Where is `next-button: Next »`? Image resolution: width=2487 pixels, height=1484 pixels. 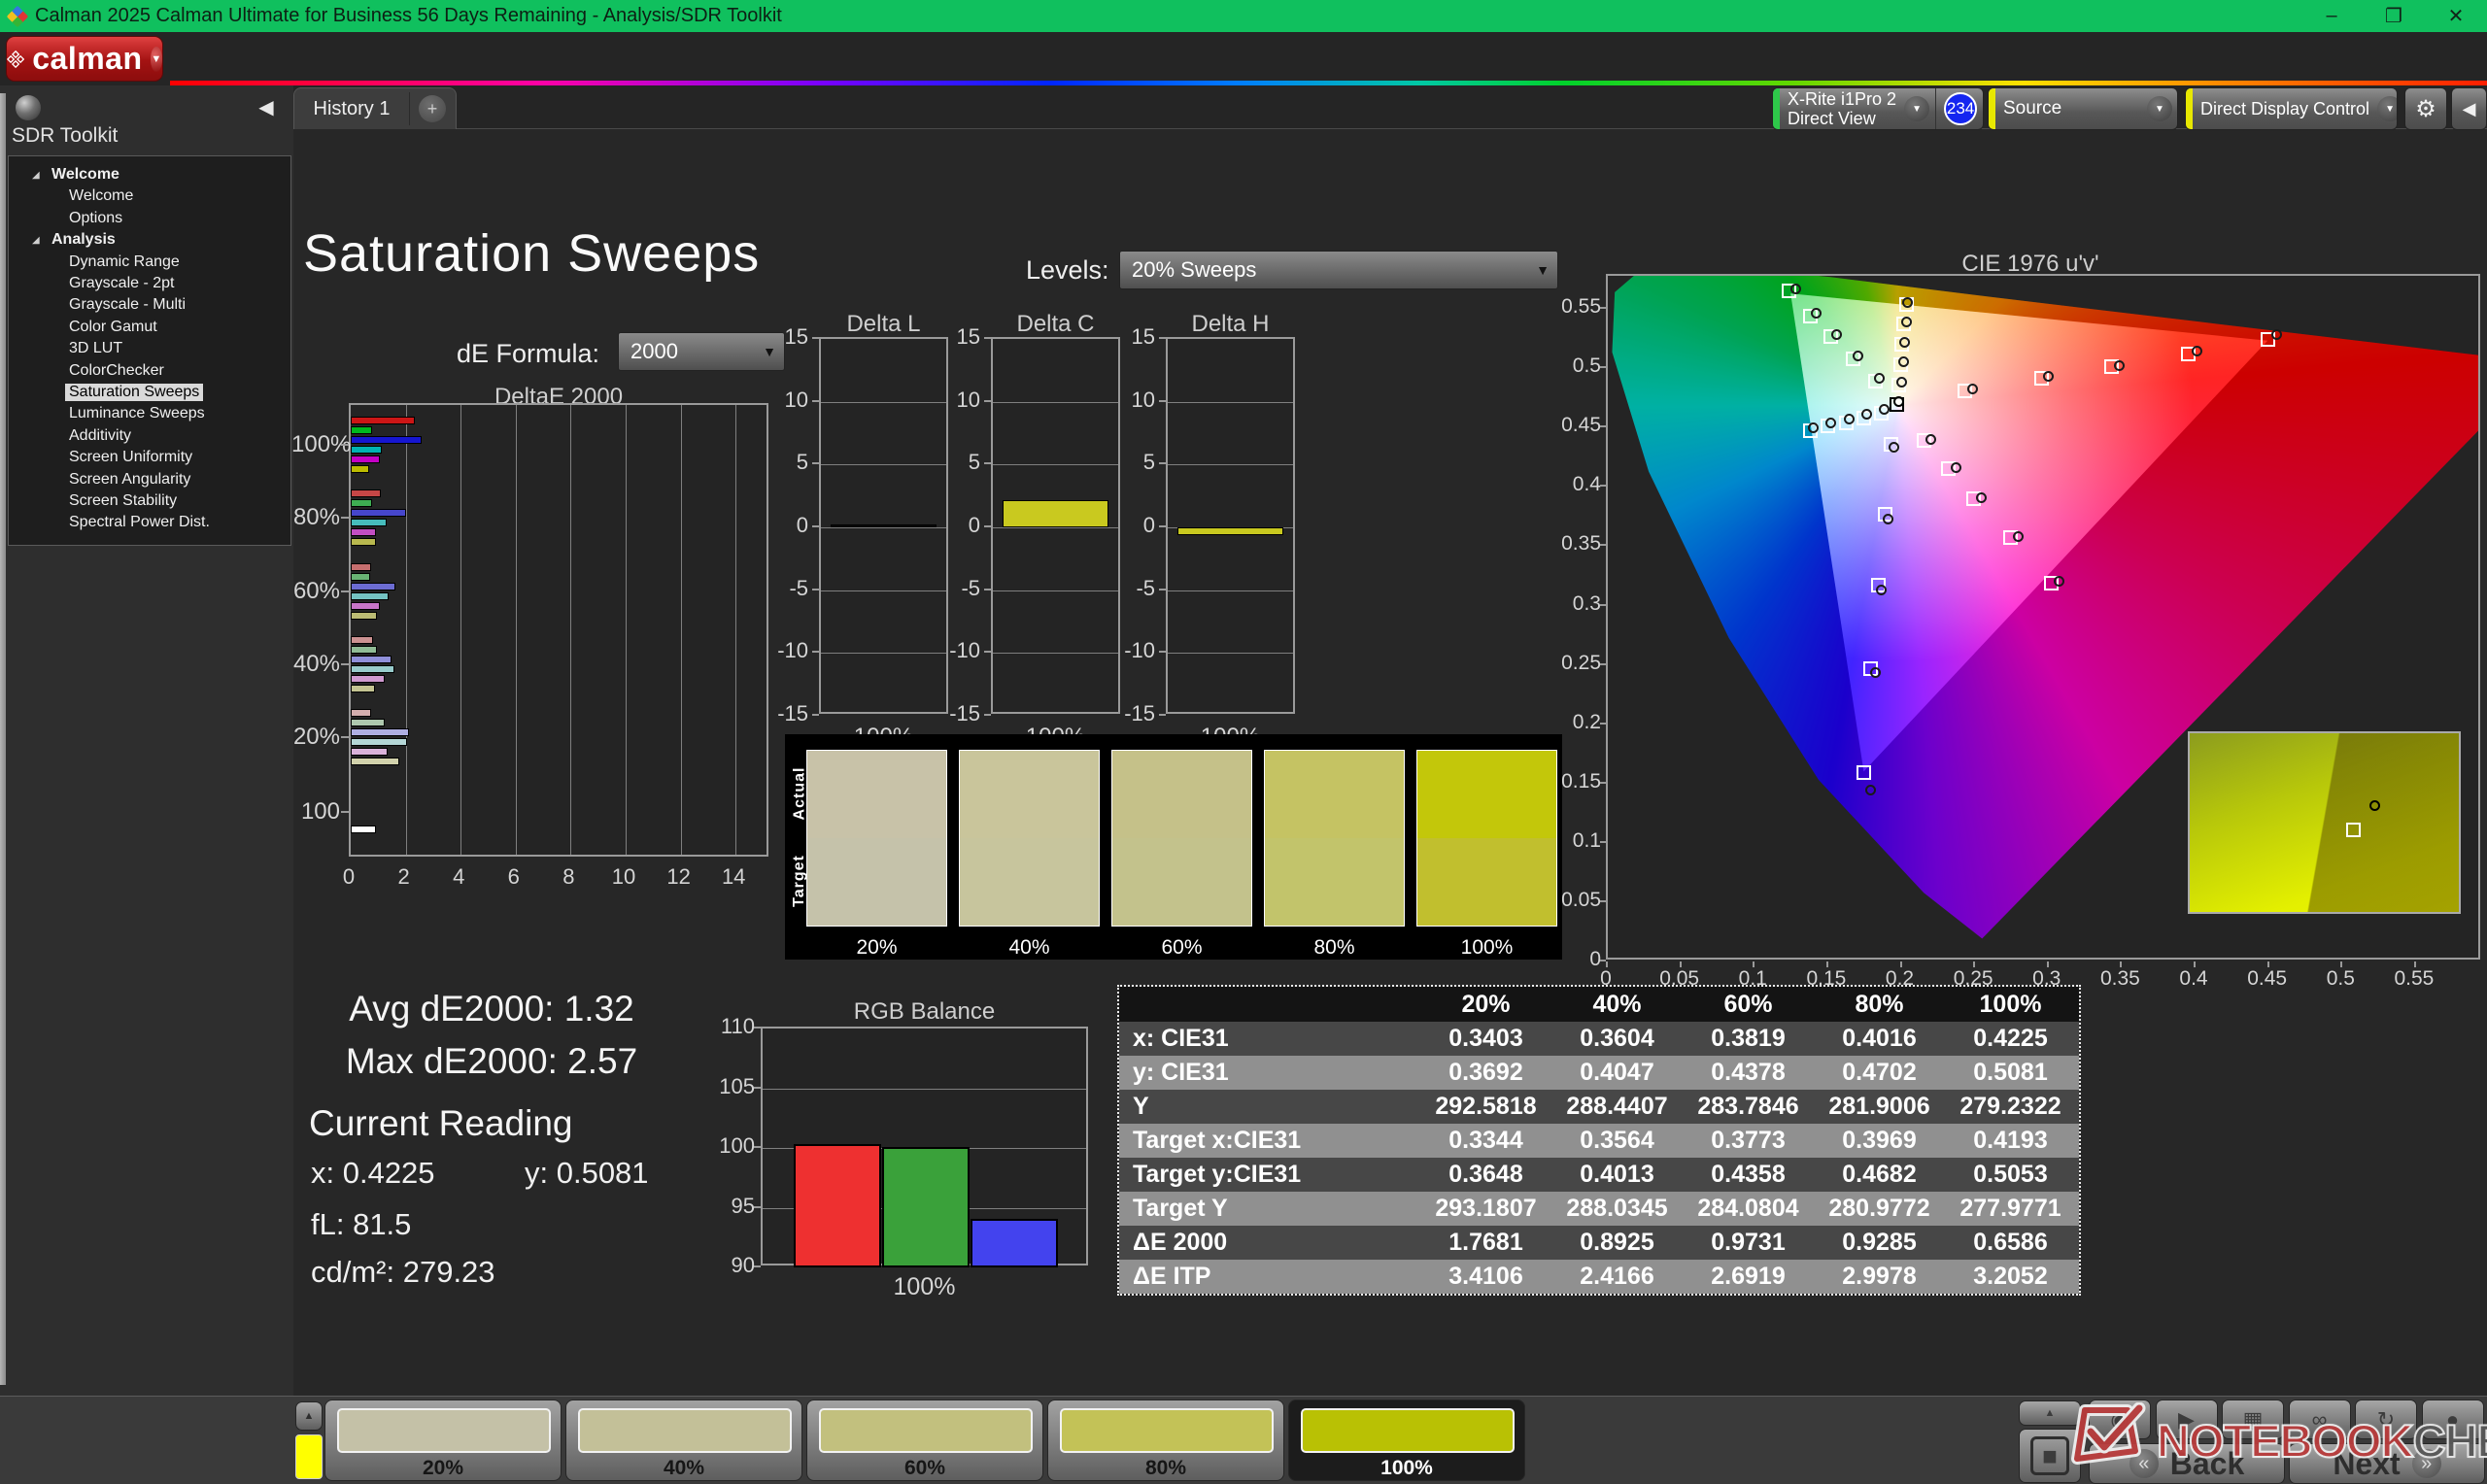
next-button: Next » is located at coordinates (2387, 1463).